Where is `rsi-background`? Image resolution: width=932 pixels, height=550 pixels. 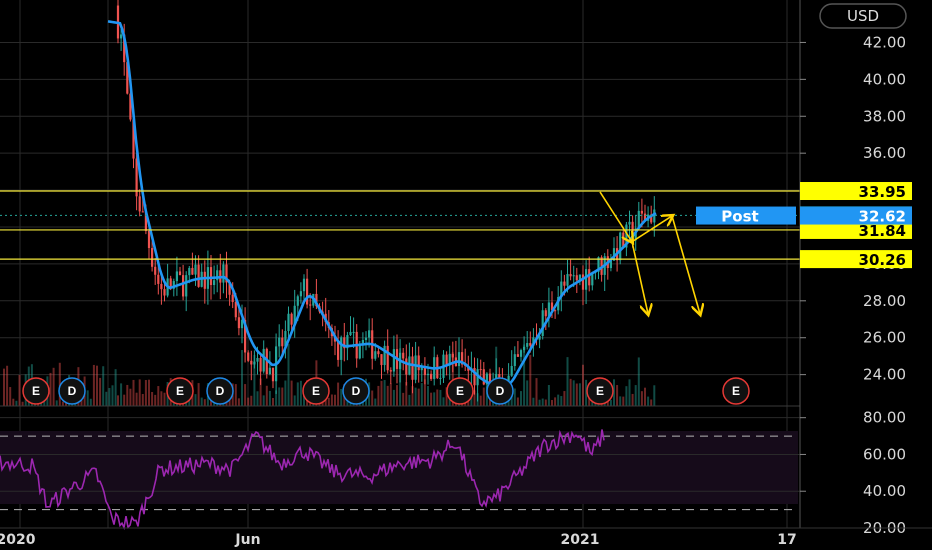
rsi-background is located at coordinates (399, 467).